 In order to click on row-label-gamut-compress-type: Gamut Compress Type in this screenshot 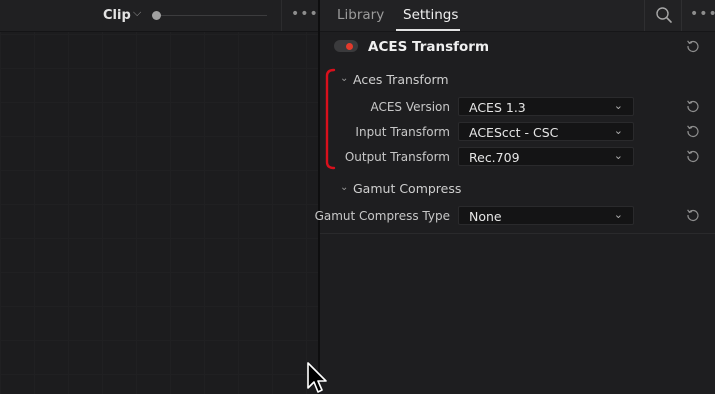, I will do `click(382, 216)`.